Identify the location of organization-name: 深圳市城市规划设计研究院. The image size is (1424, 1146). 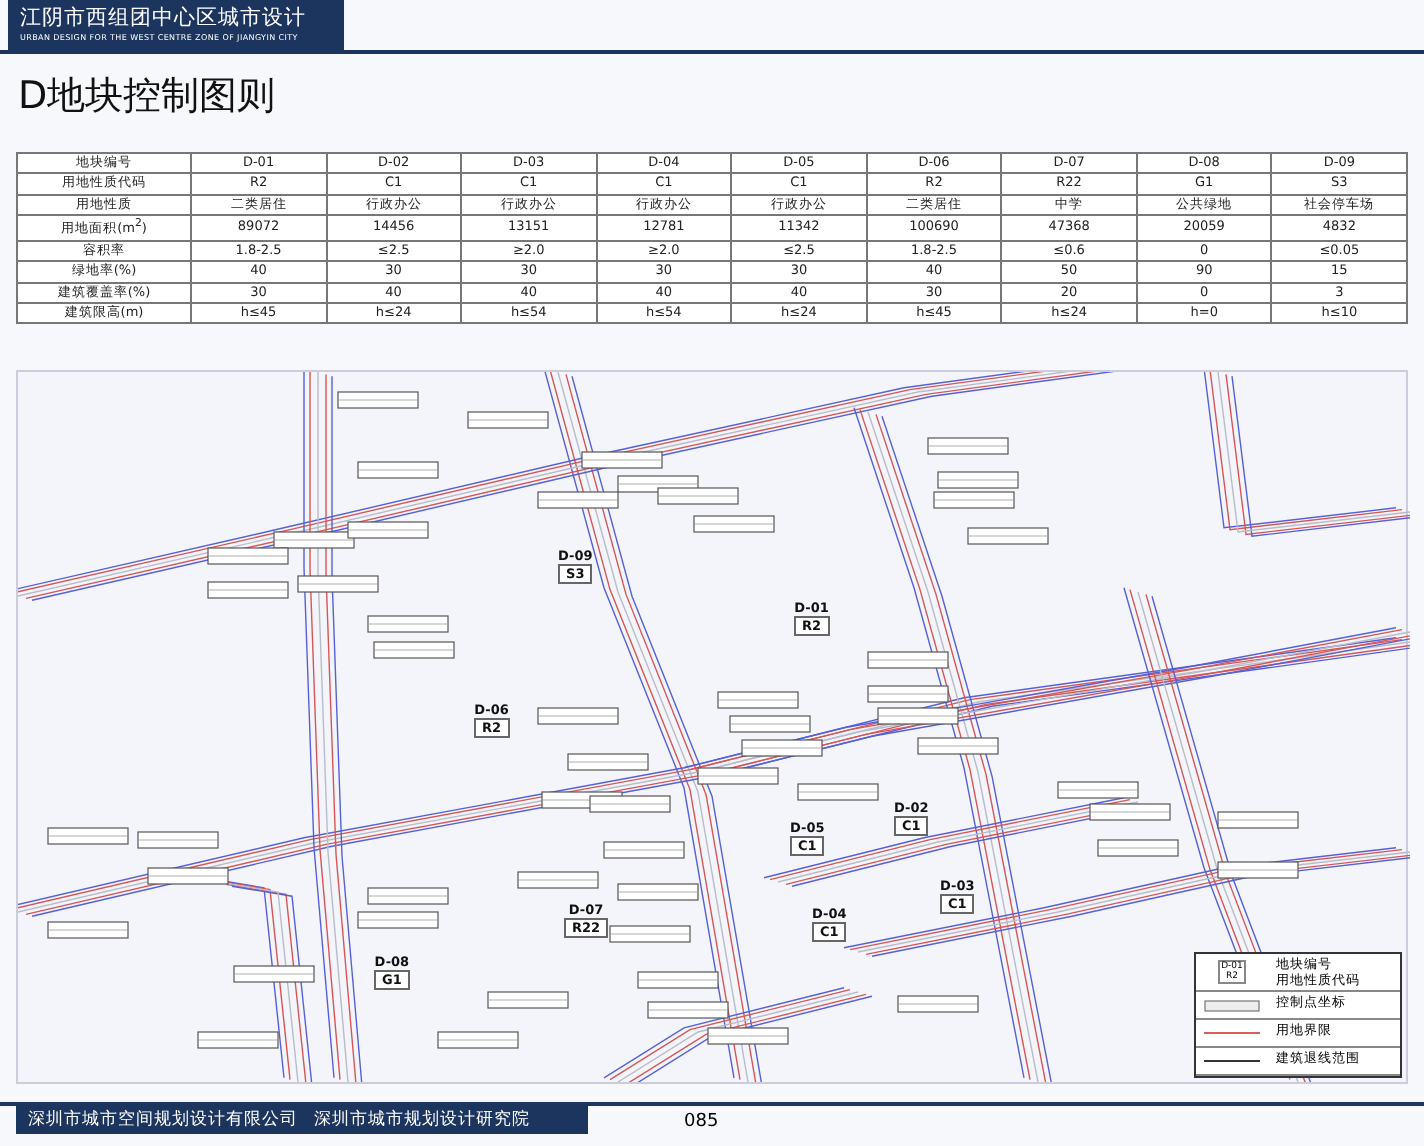
(422, 1120).